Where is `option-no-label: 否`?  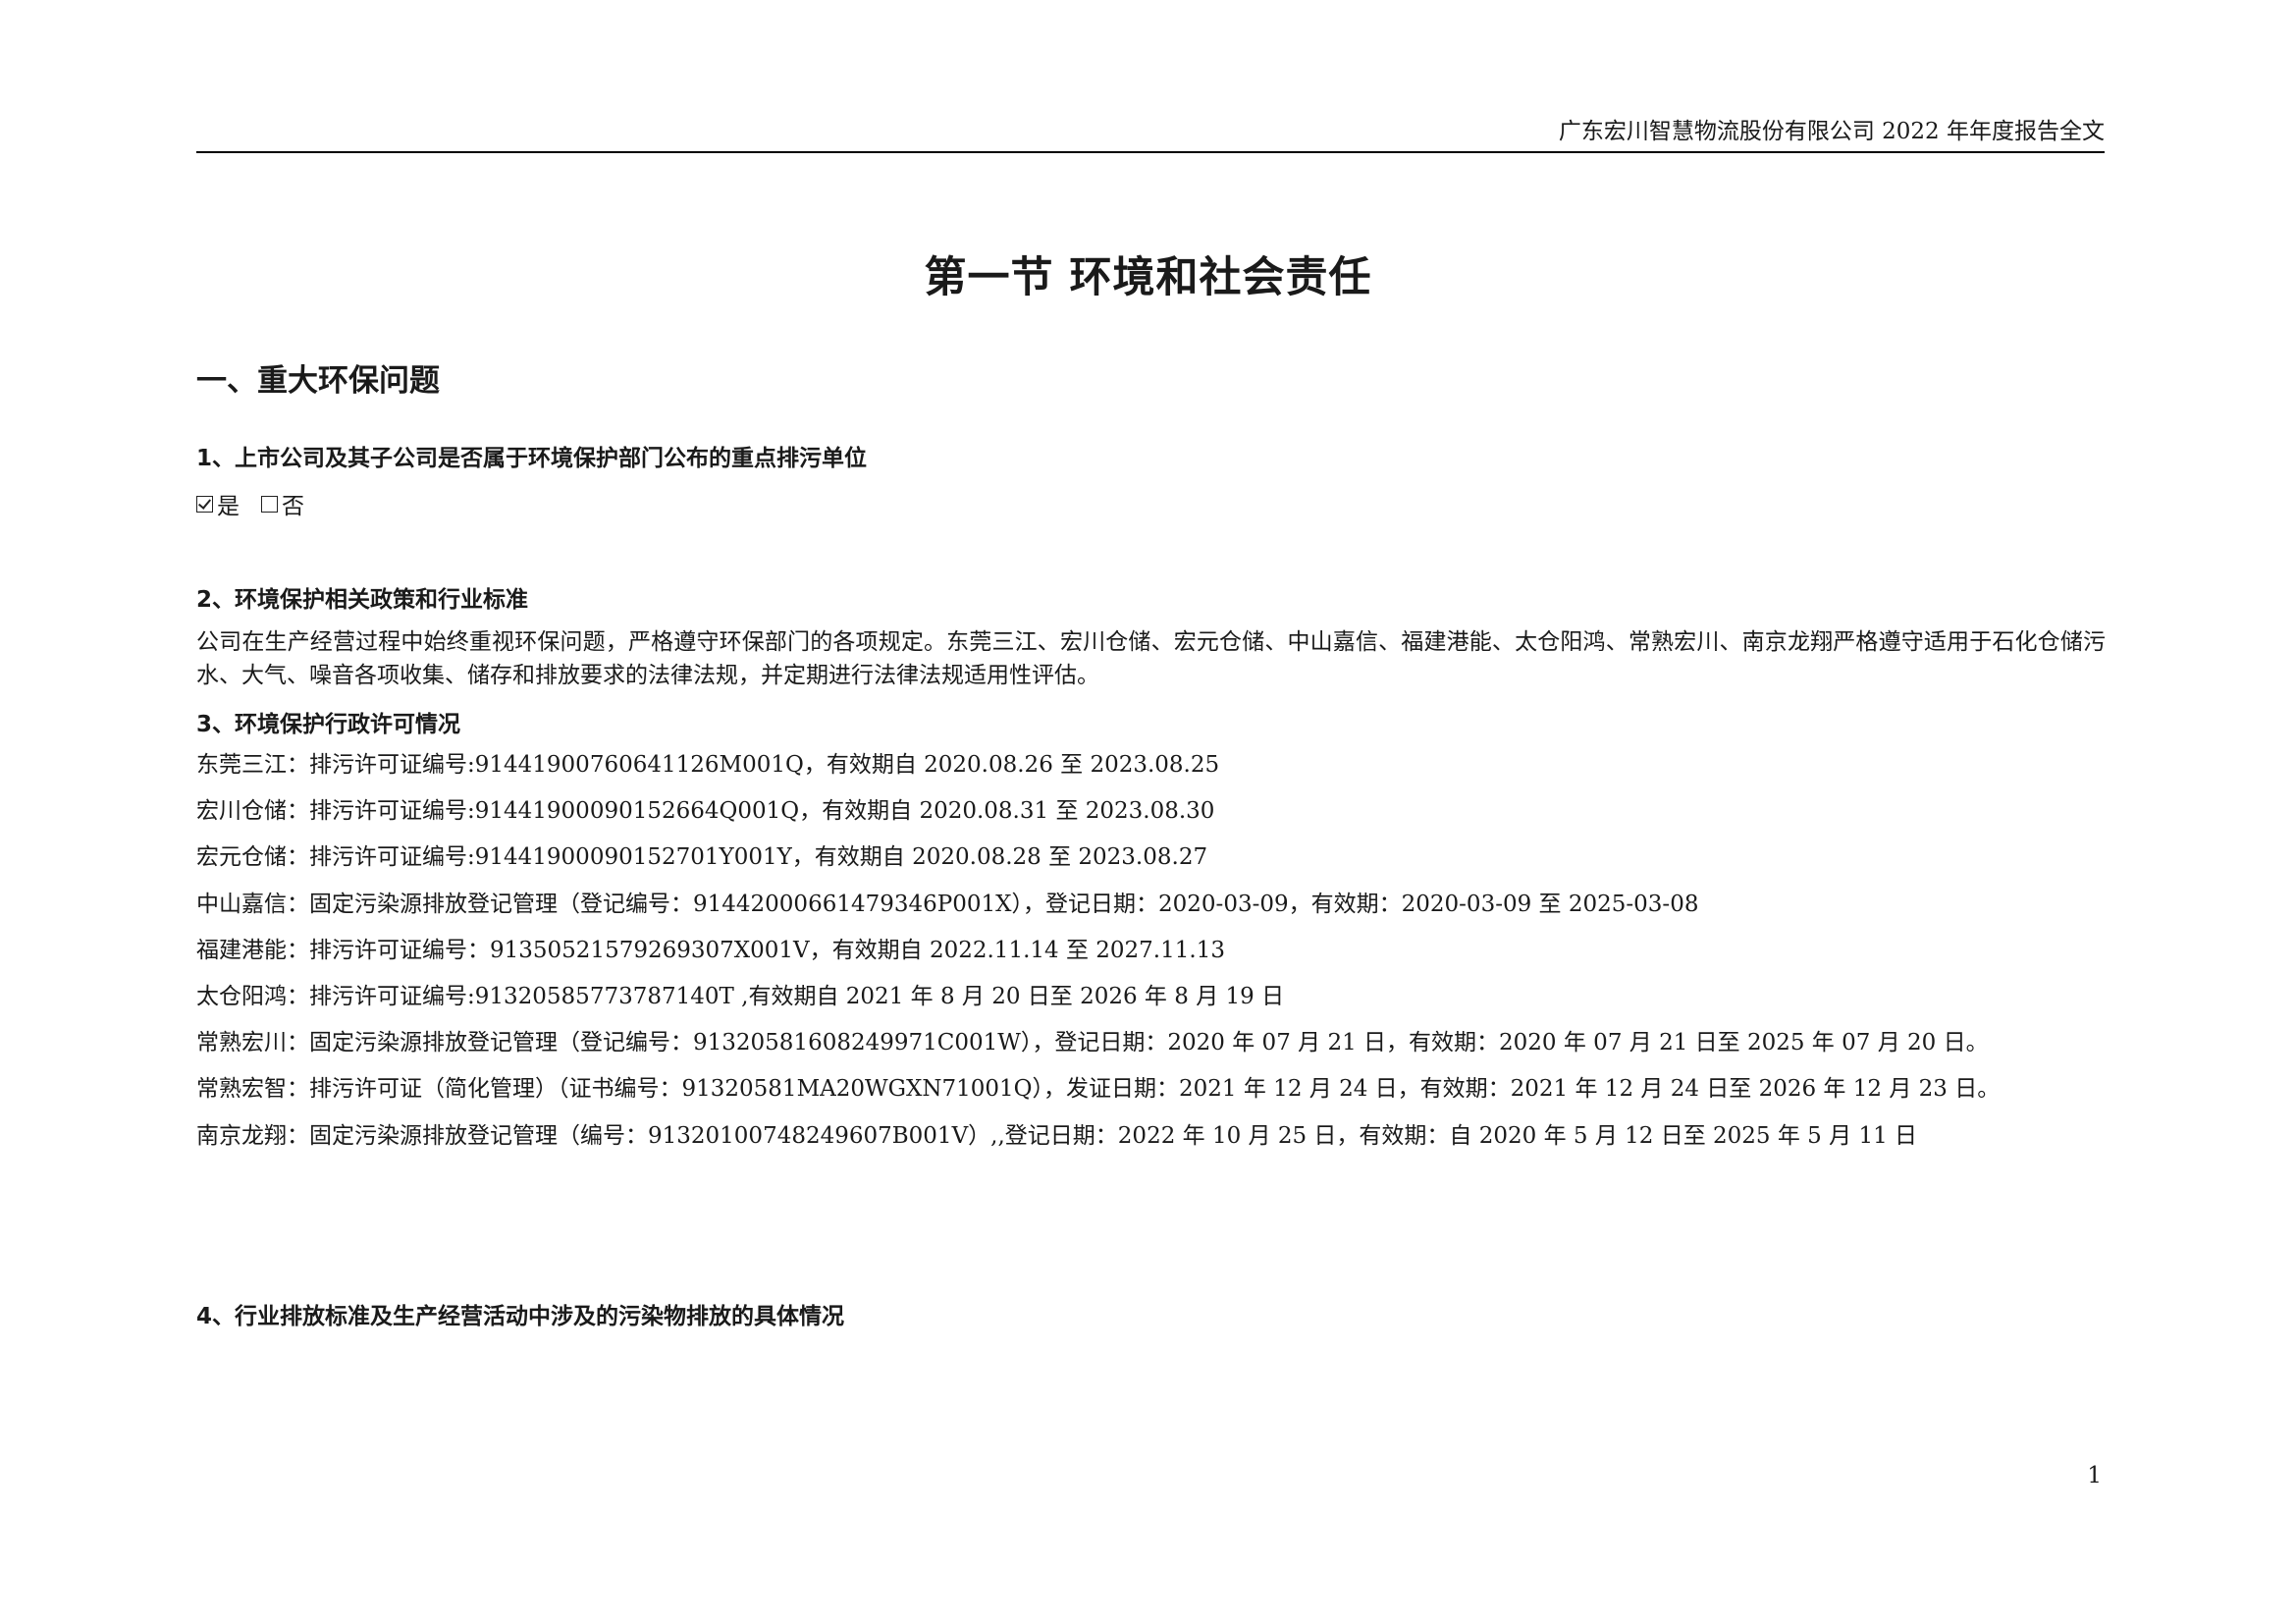
option-no-label: 否 is located at coordinates (293, 506).